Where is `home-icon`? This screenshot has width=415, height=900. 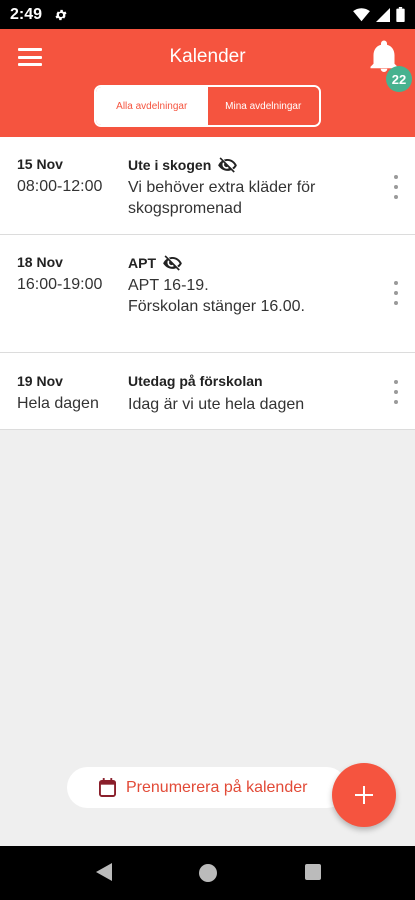 home-icon is located at coordinates (208, 873).